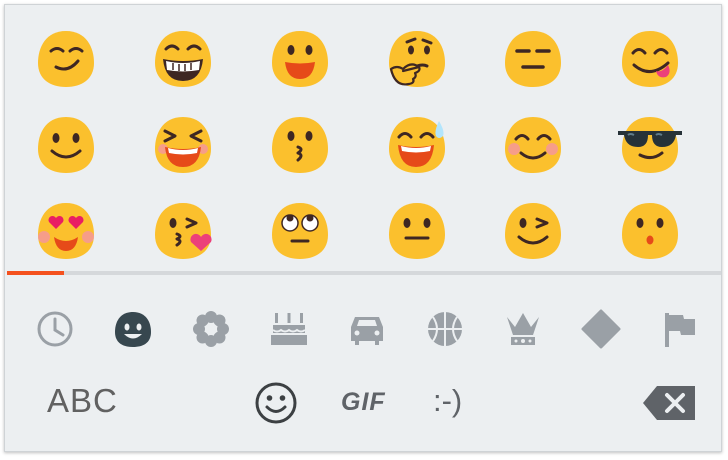 The height and width of the screenshot is (460, 728). What do you see at coordinates (417, 57) in the screenshot?
I see `emoji-thinking-face` at bounding box center [417, 57].